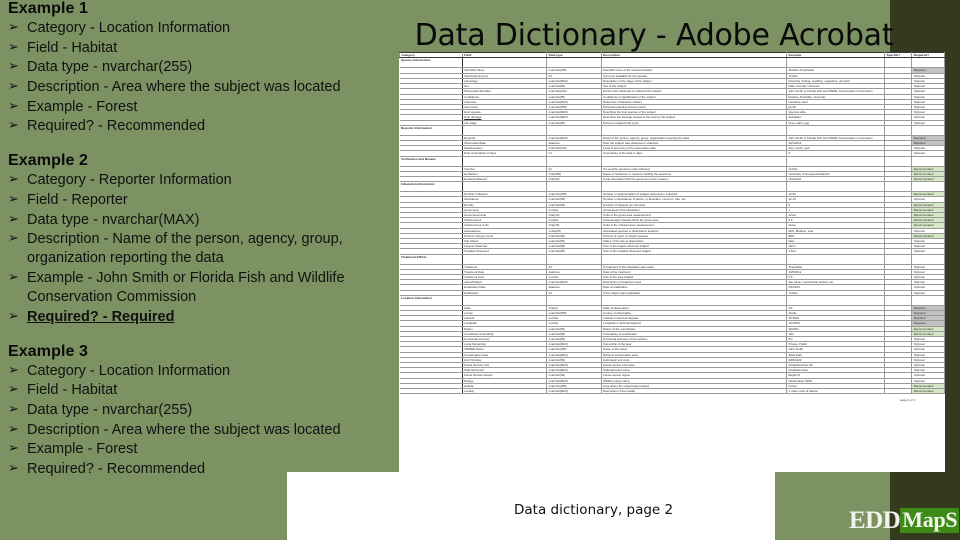 The height and width of the screenshot is (540, 960). I want to click on eddmaps-logo: EDD MapS, so click(904, 520).